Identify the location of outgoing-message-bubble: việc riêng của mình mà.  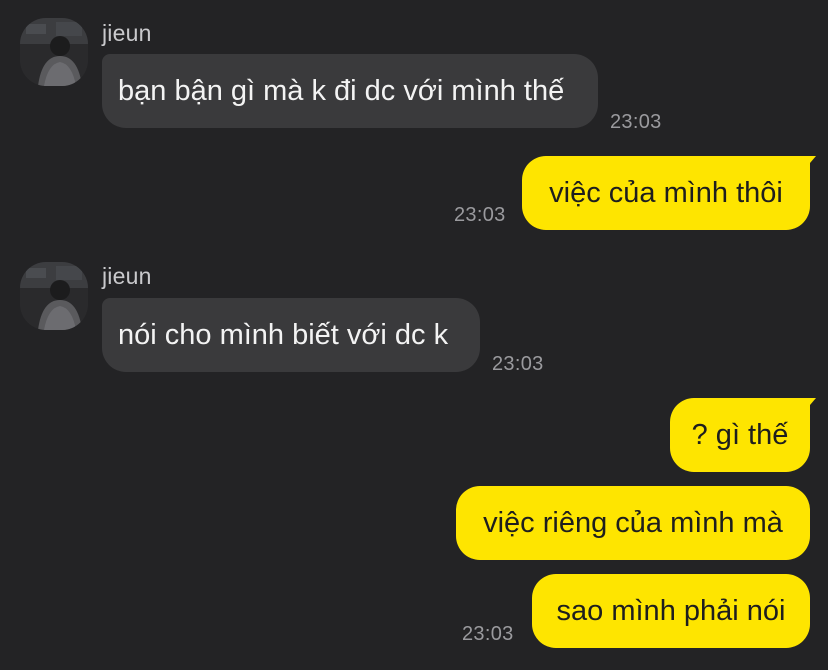
(633, 523).